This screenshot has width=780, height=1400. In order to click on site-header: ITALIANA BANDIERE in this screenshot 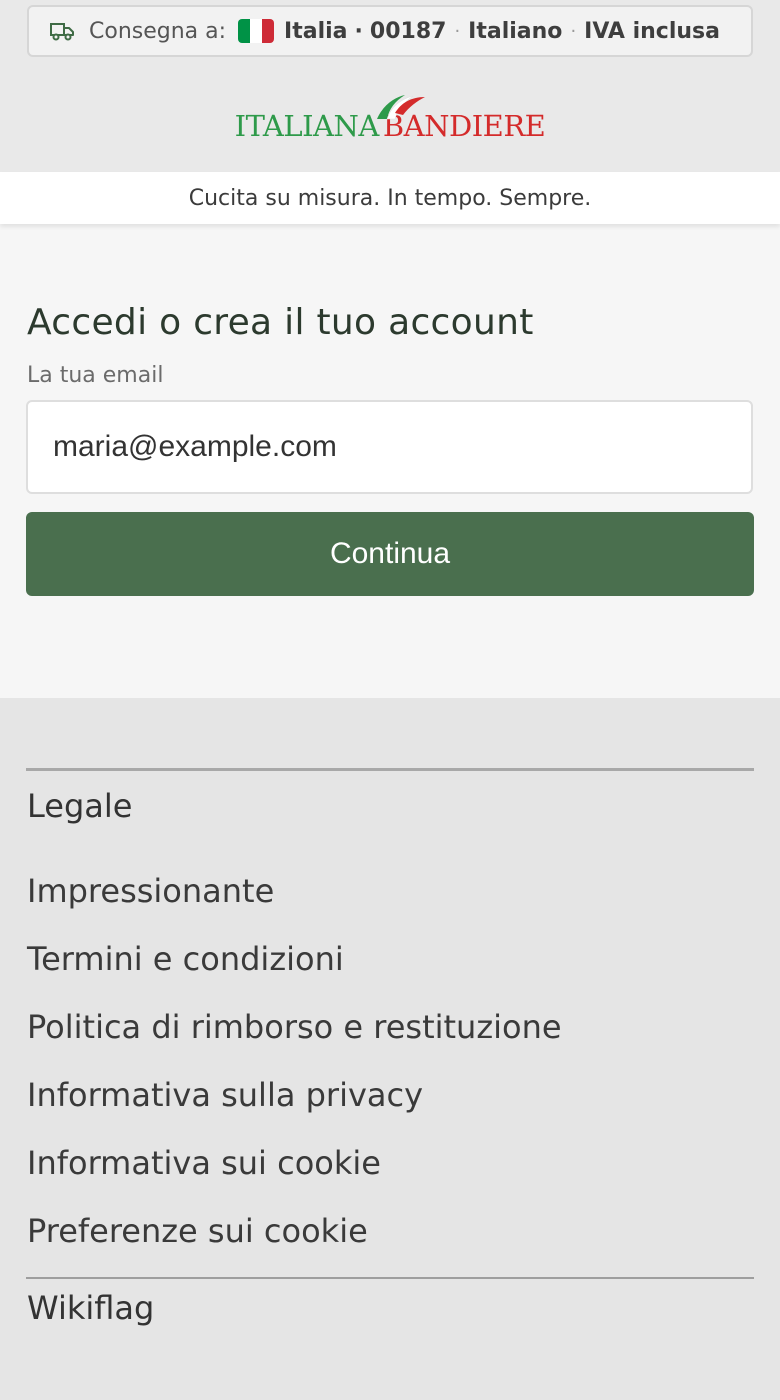, I will do `click(390, 117)`.